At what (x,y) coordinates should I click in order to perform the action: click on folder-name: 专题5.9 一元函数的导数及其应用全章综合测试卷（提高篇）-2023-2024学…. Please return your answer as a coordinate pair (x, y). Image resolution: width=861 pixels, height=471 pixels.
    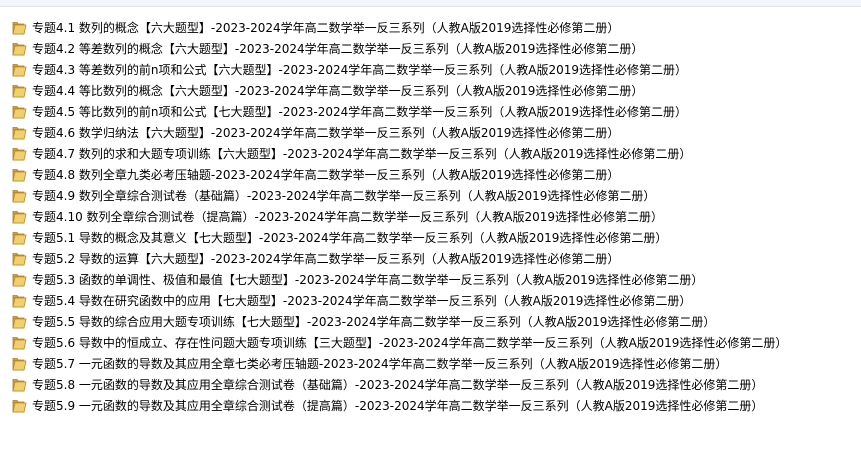
    Looking at the image, I should click on (398, 405).